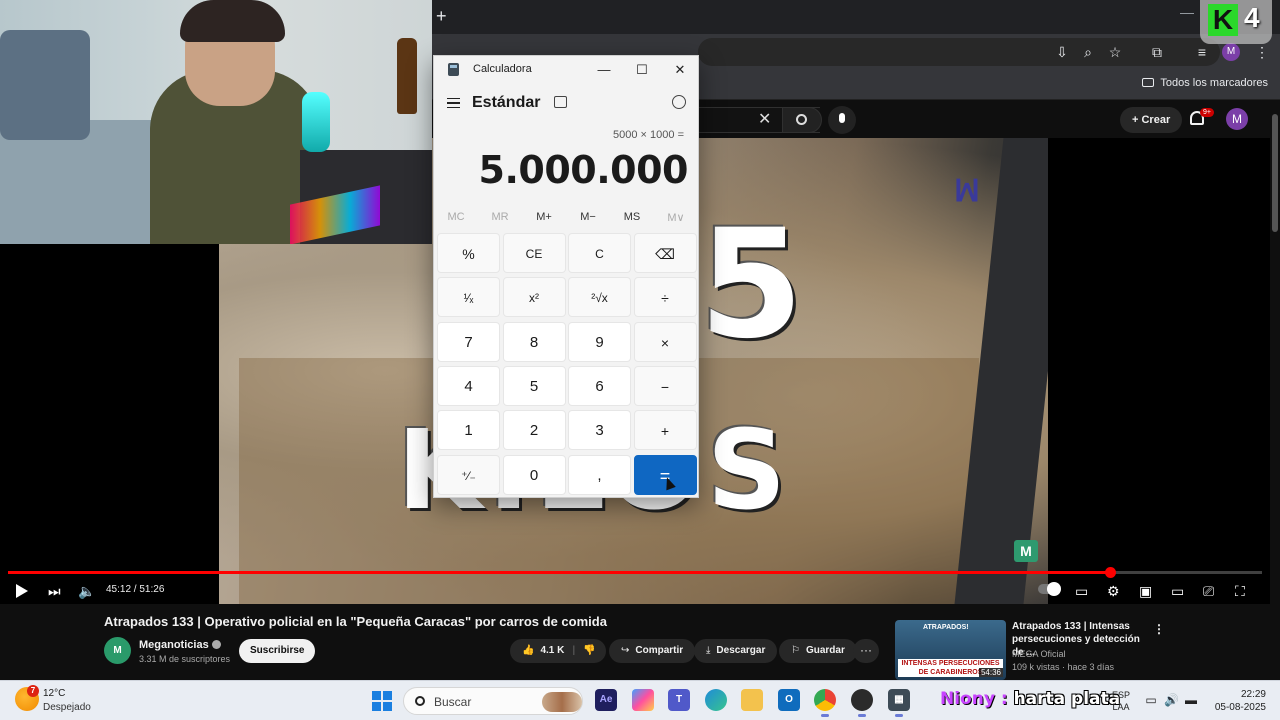 This screenshot has height=720, width=1280. Describe the element at coordinates (1030, 699) in the screenshot. I see `stream-chat-overlay: Niony : harta plata` at that location.